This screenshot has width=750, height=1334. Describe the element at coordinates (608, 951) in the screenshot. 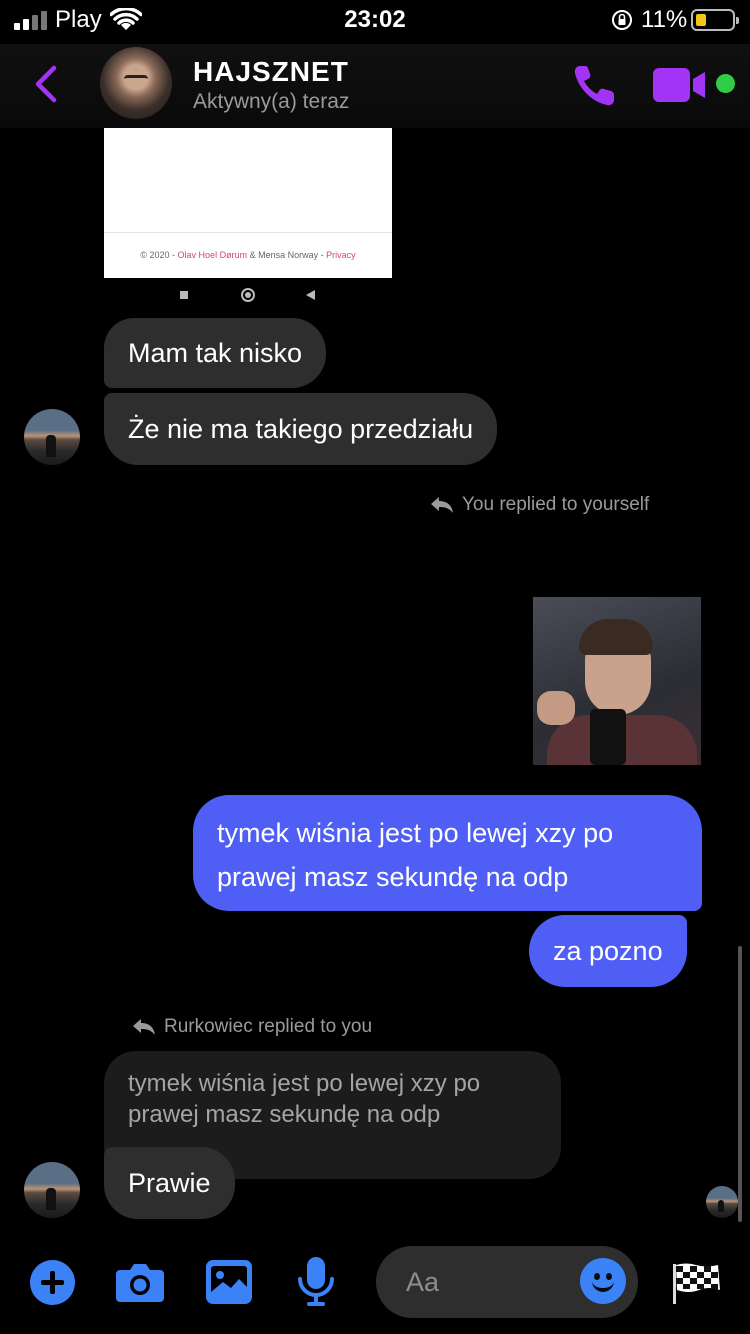

I see `outgoing-message: za pozno` at that location.